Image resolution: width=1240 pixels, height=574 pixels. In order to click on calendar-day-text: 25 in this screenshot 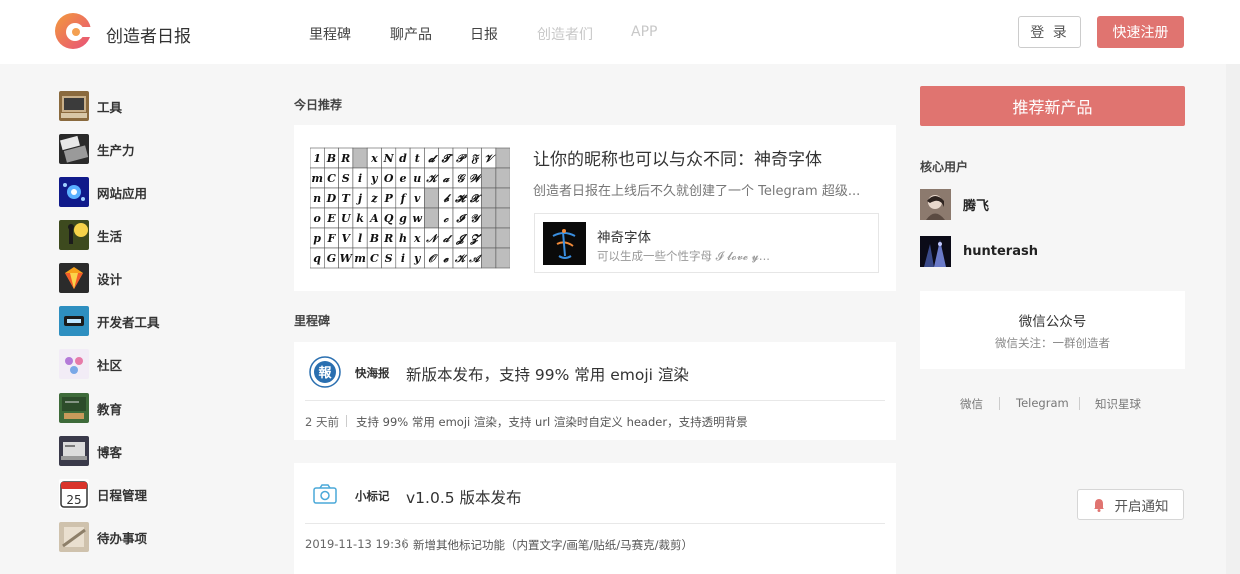, I will do `click(73, 500)`.